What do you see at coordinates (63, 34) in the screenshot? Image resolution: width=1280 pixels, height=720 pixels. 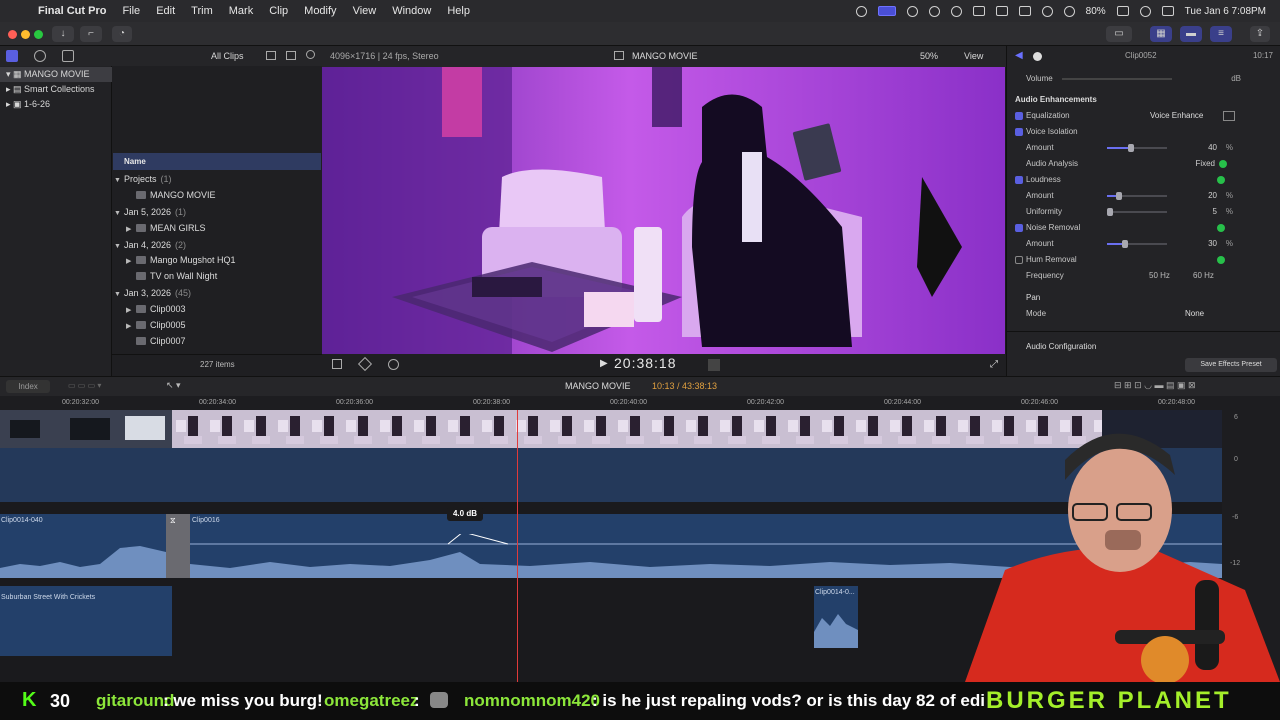 I see `import-button: ↓` at bounding box center [63, 34].